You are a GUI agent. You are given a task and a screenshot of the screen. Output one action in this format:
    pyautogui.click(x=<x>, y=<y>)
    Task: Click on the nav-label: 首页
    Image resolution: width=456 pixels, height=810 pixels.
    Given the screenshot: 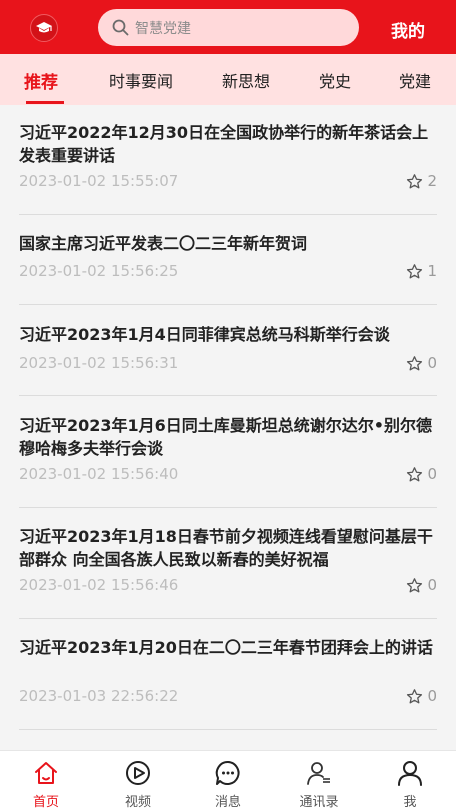 What is the action you would take?
    pyautogui.click(x=45, y=802)
    